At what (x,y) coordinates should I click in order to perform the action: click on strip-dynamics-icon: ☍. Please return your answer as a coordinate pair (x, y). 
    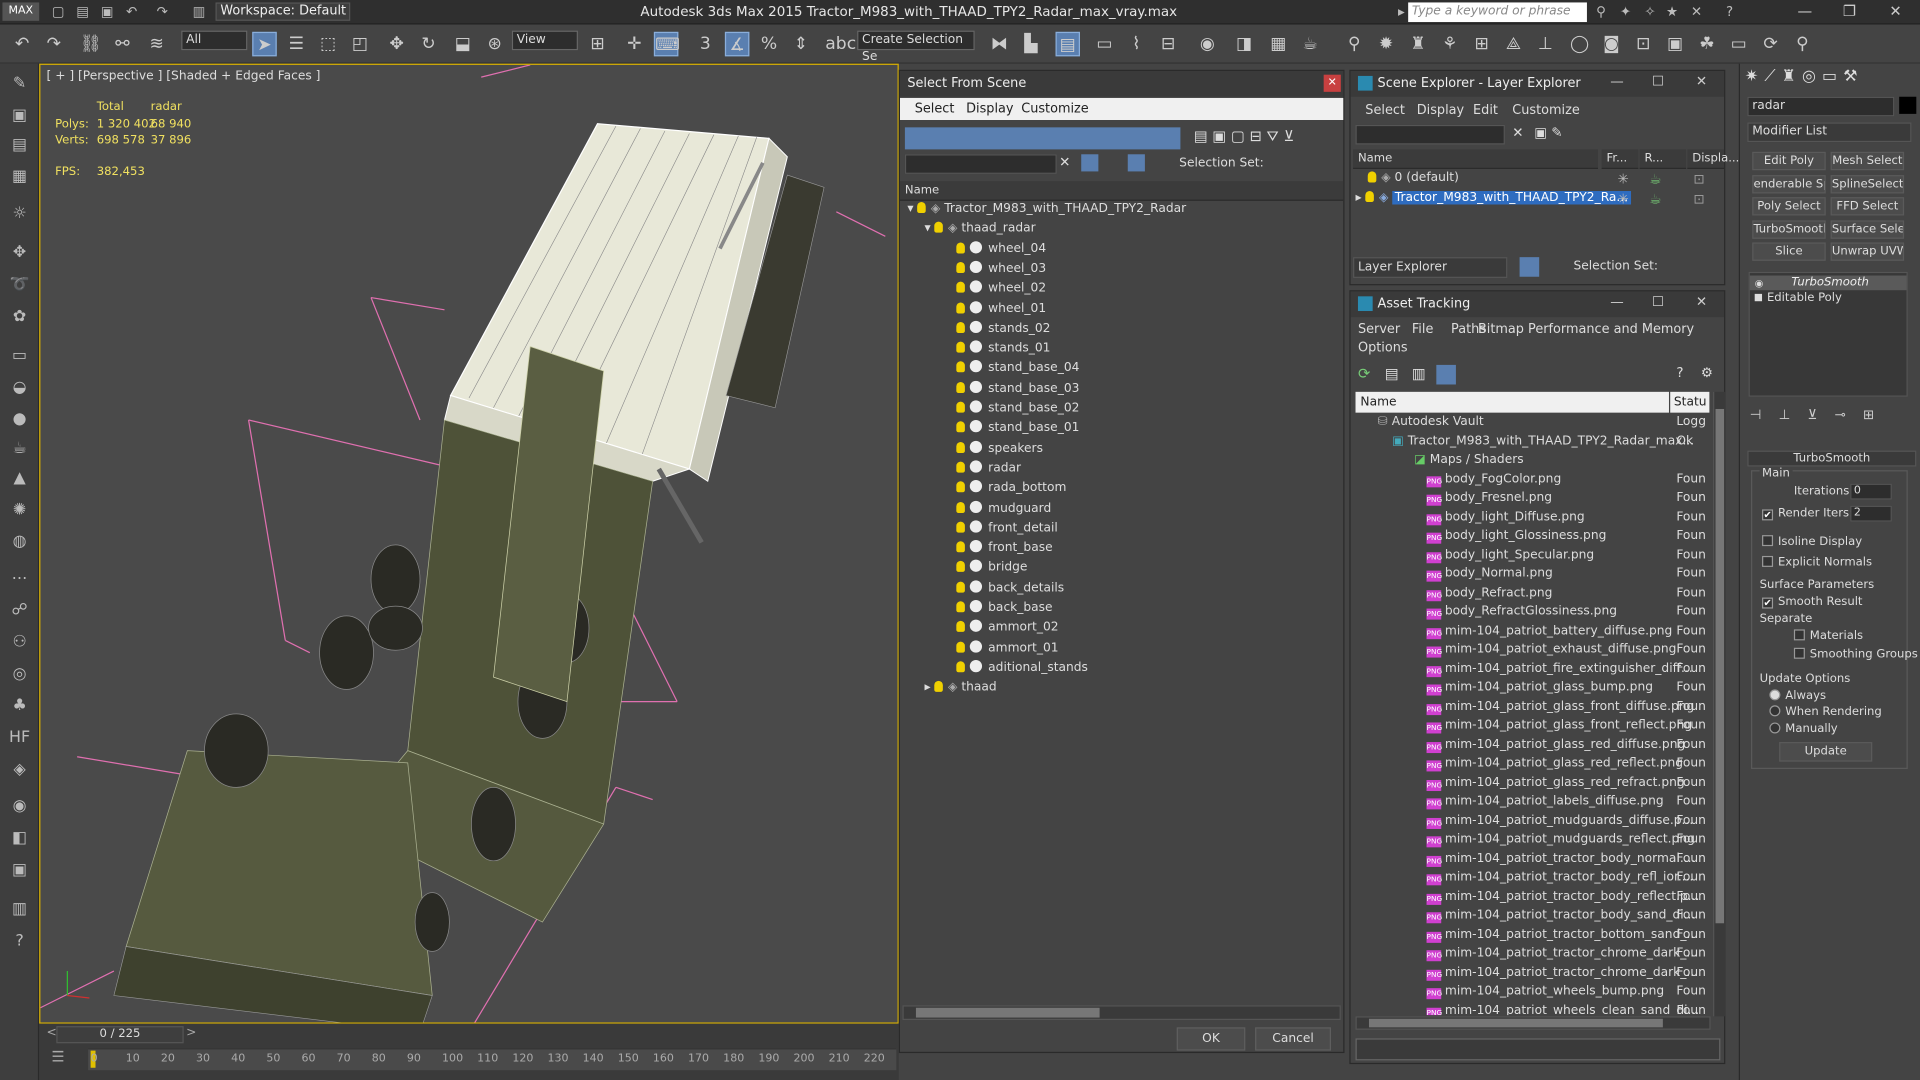
    Looking at the image, I should click on (19, 611).